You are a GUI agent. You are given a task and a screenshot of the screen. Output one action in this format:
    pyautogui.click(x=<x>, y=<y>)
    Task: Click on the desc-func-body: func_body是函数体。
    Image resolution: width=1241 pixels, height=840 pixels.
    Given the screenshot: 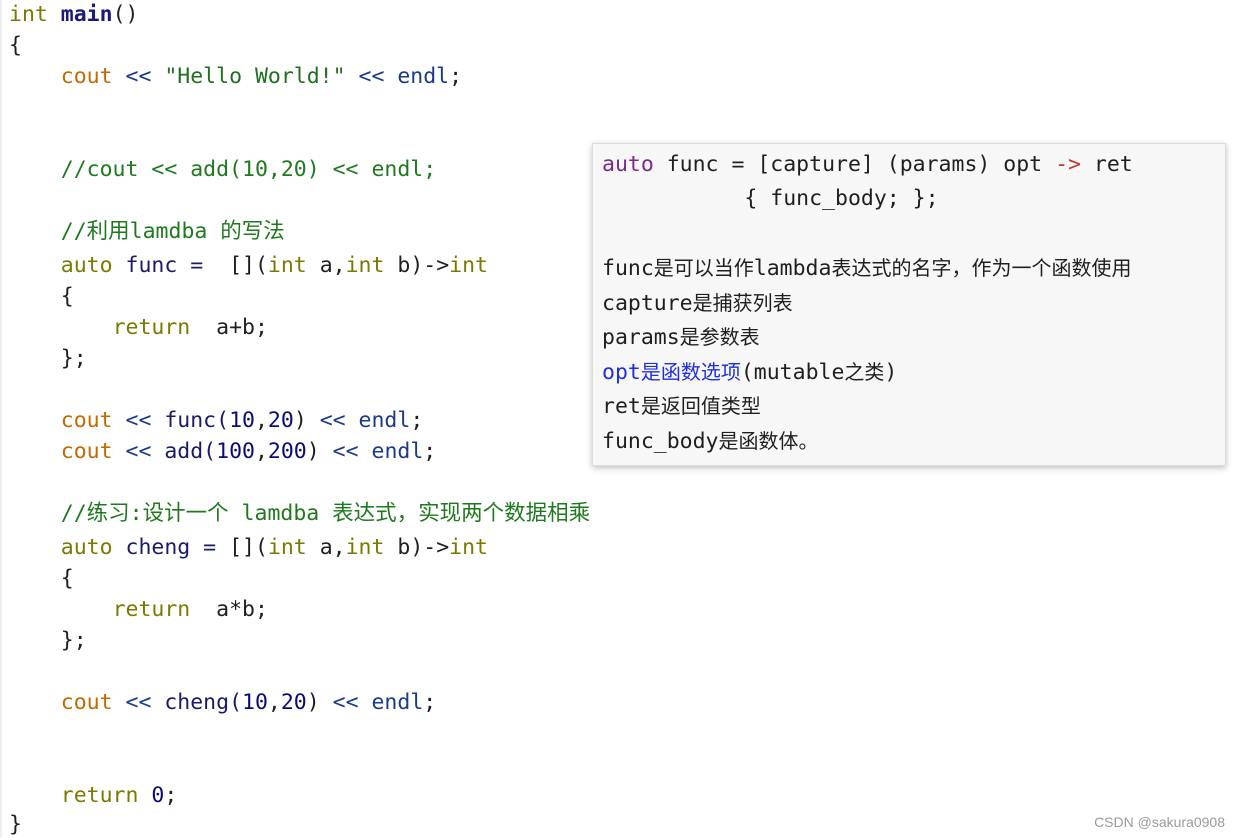 What is the action you would take?
    pyautogui.click(x=710, y=441)
    